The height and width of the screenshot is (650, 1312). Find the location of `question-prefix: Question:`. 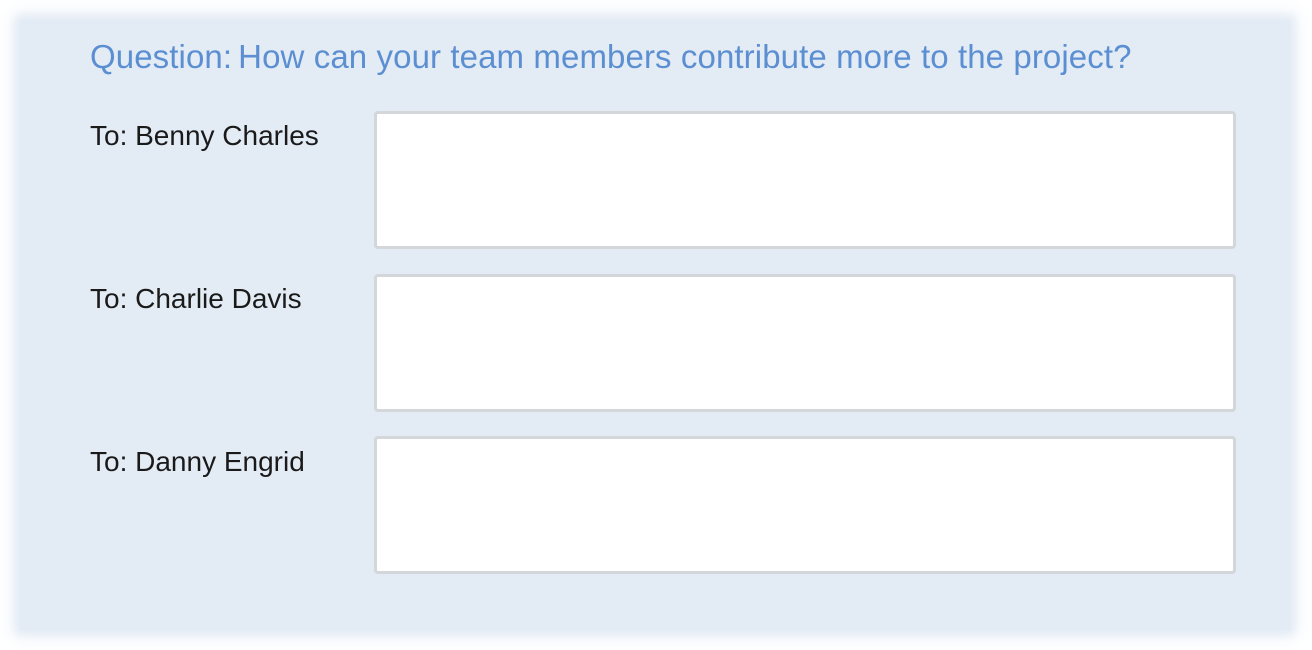

question-prefix: Question: is located at coordinates (161, 56).